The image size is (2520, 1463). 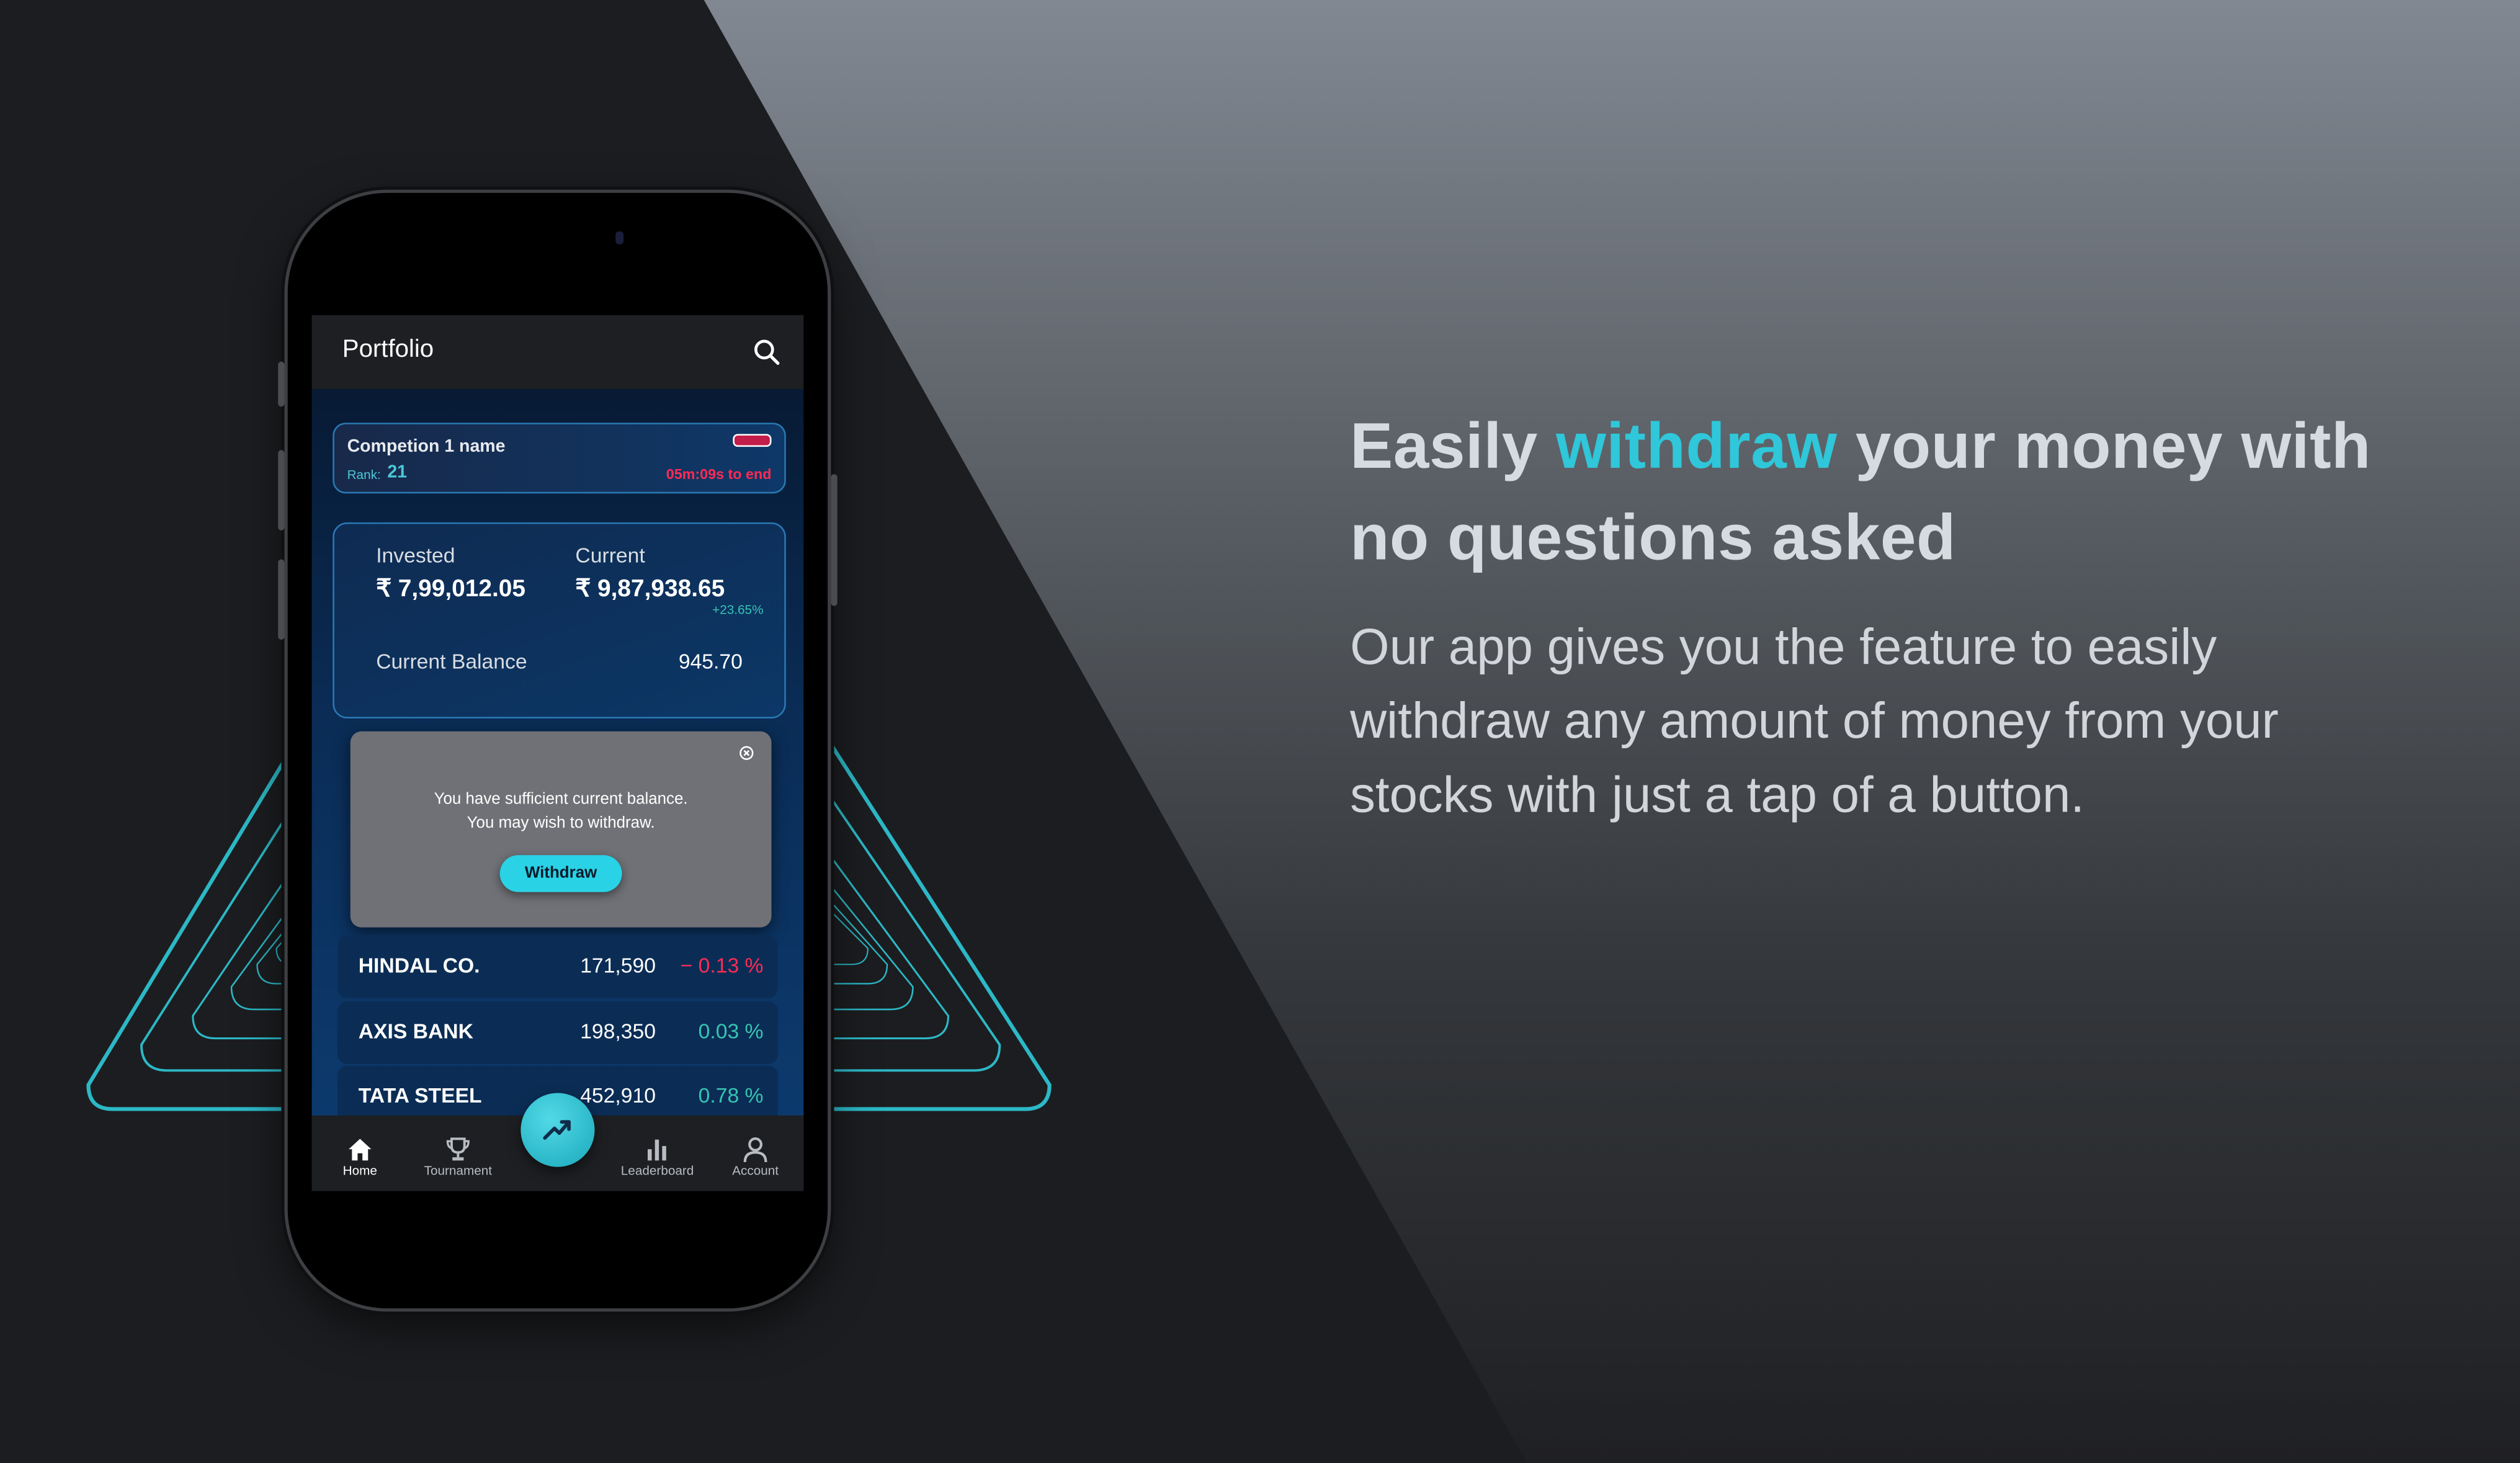 I want to click on nav-tournament-label: Tournament, so click(x=458, y=1170).